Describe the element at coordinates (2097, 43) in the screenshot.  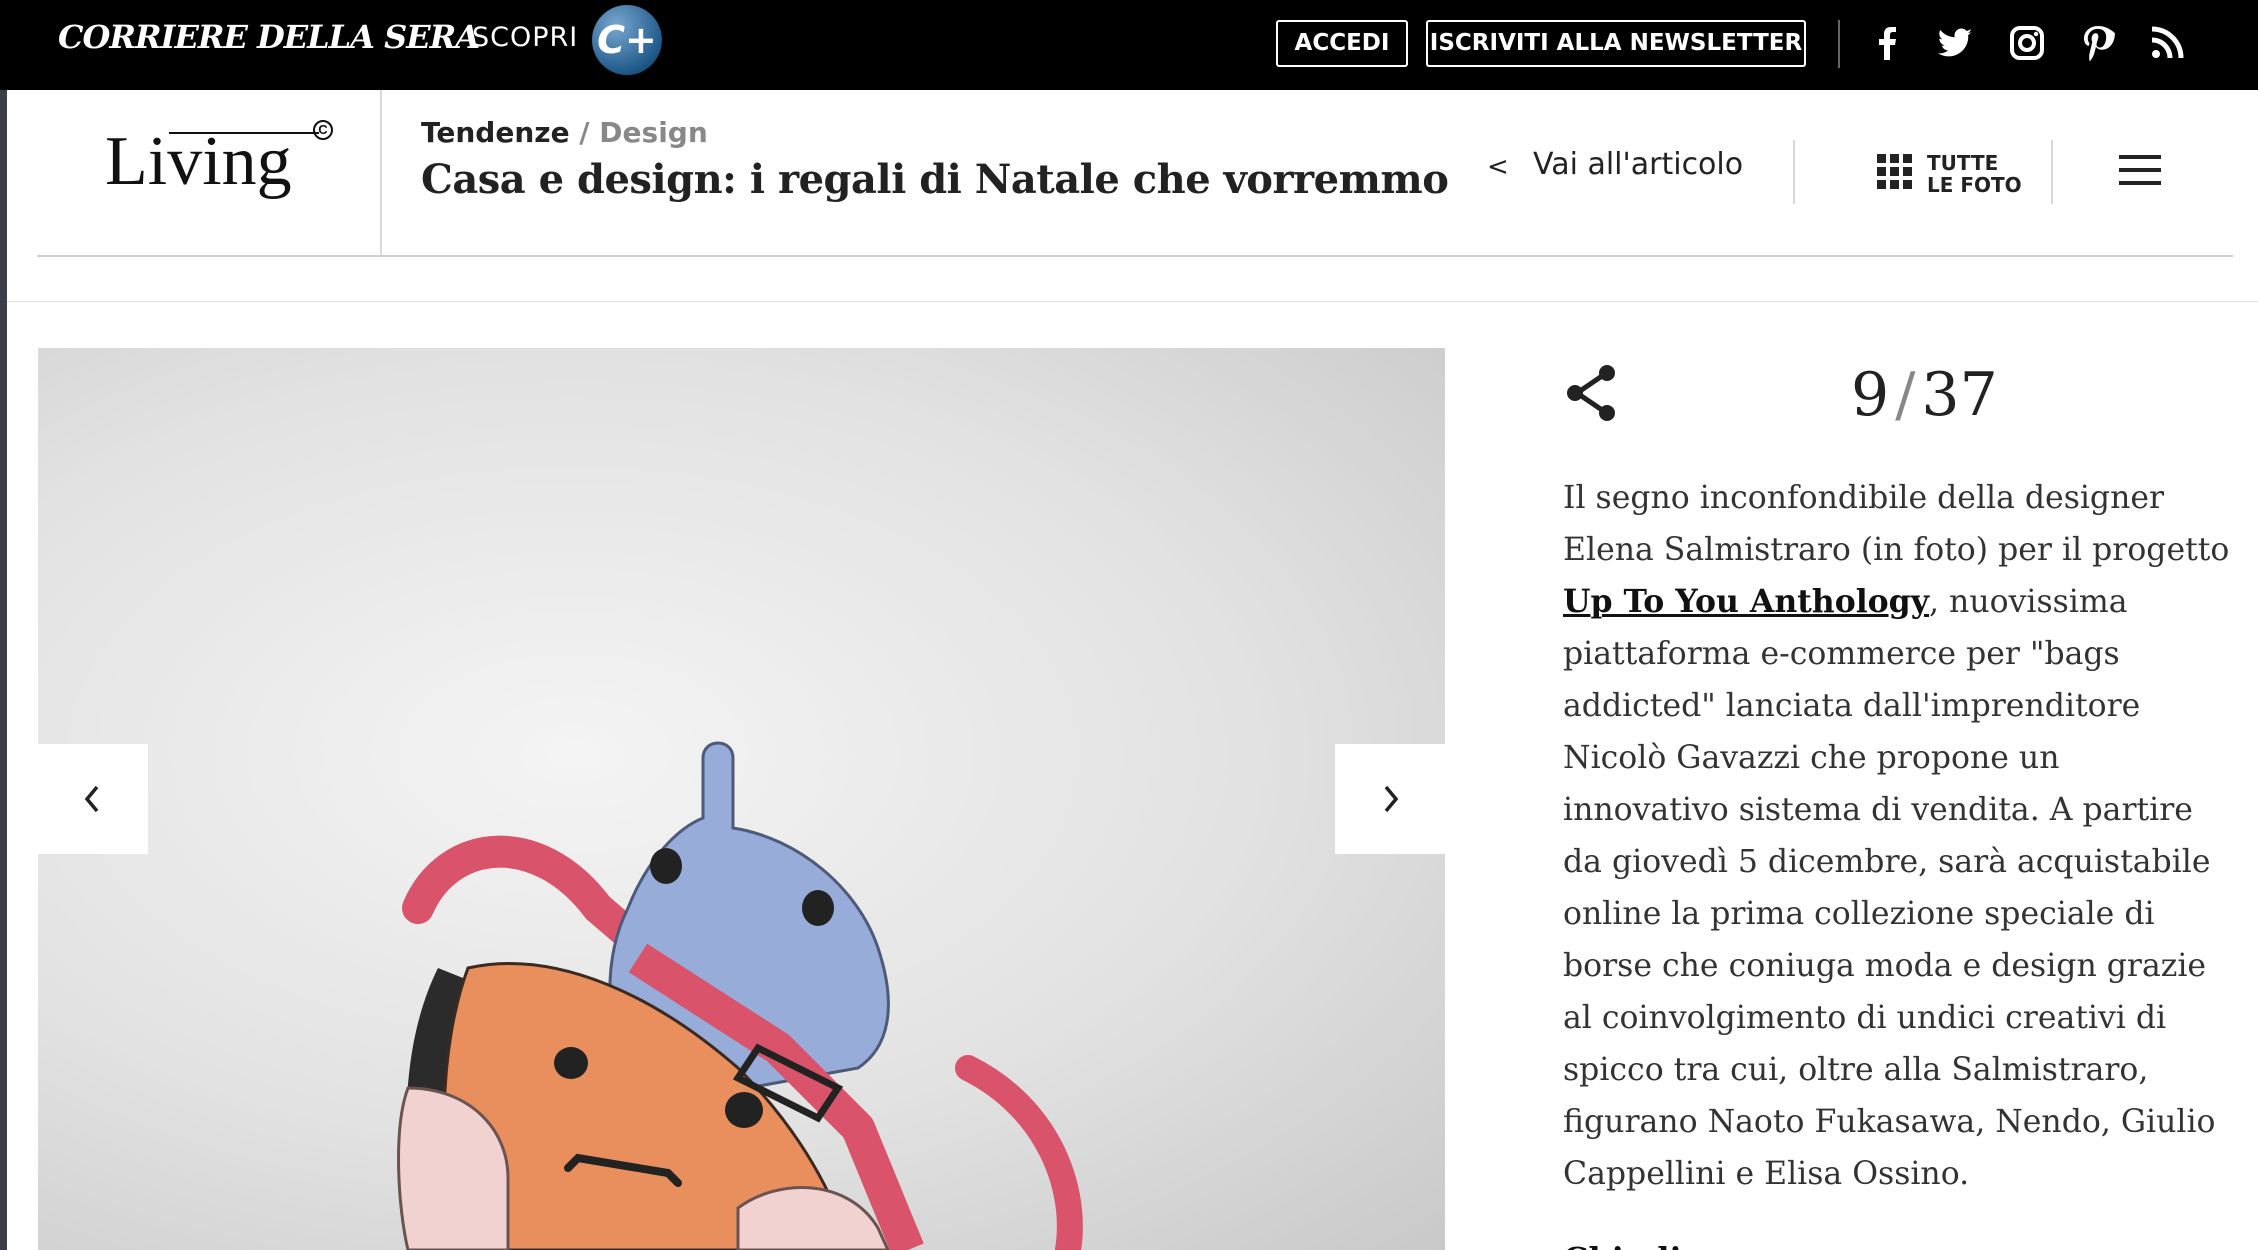
I see `pinterest-icon` at that location.